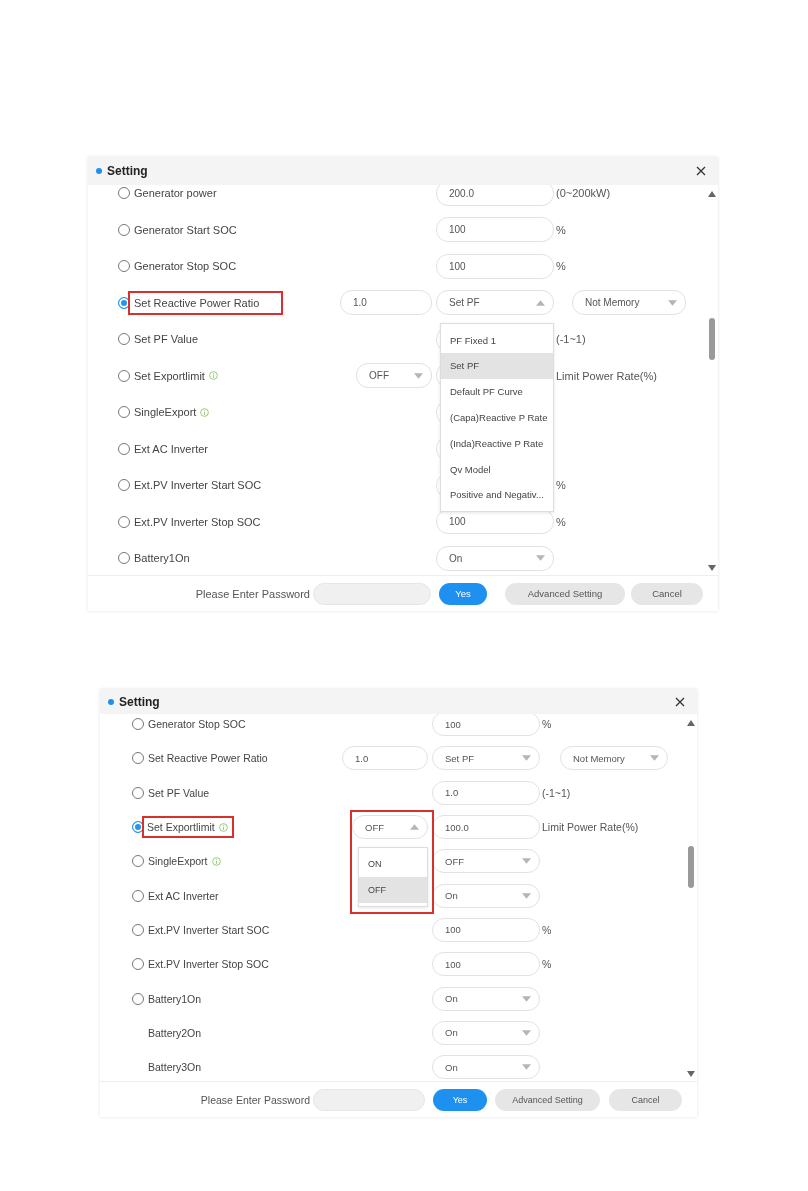  What do you see at coordinates (209, 929) in the screenshot?
I see `setting-label: Ext.PV Inverter Start SOC` at bounding box center [209, 929].